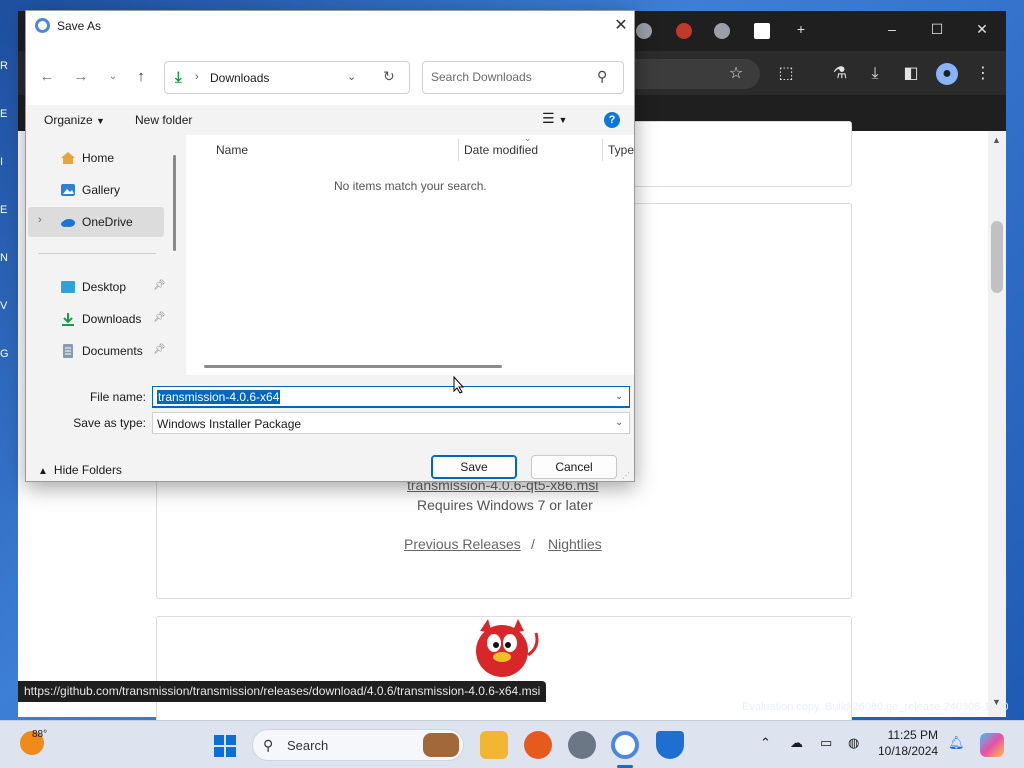 Image resolution: width=1024 pixels, height=768 pixels. I want to click on dialog-titlebar: Save As ✕, so click(330, 26).